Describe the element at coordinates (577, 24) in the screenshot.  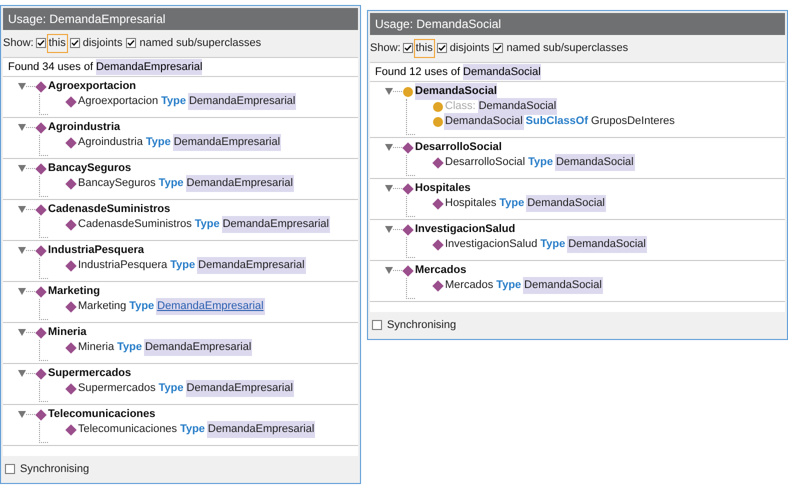
I see `panel-title: Usage: DemandaSocial` at that location.